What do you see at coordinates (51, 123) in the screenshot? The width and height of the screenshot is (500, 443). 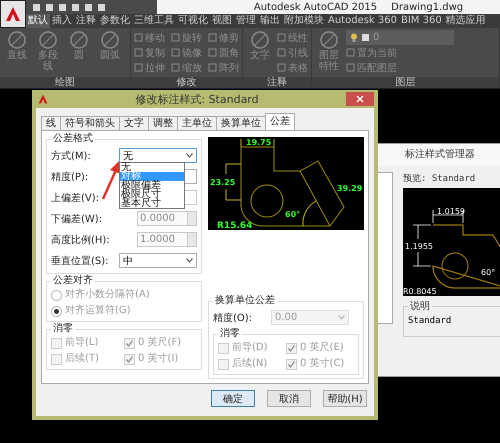 I see `dialog-tab: 线` at bounding box center [51, 123].